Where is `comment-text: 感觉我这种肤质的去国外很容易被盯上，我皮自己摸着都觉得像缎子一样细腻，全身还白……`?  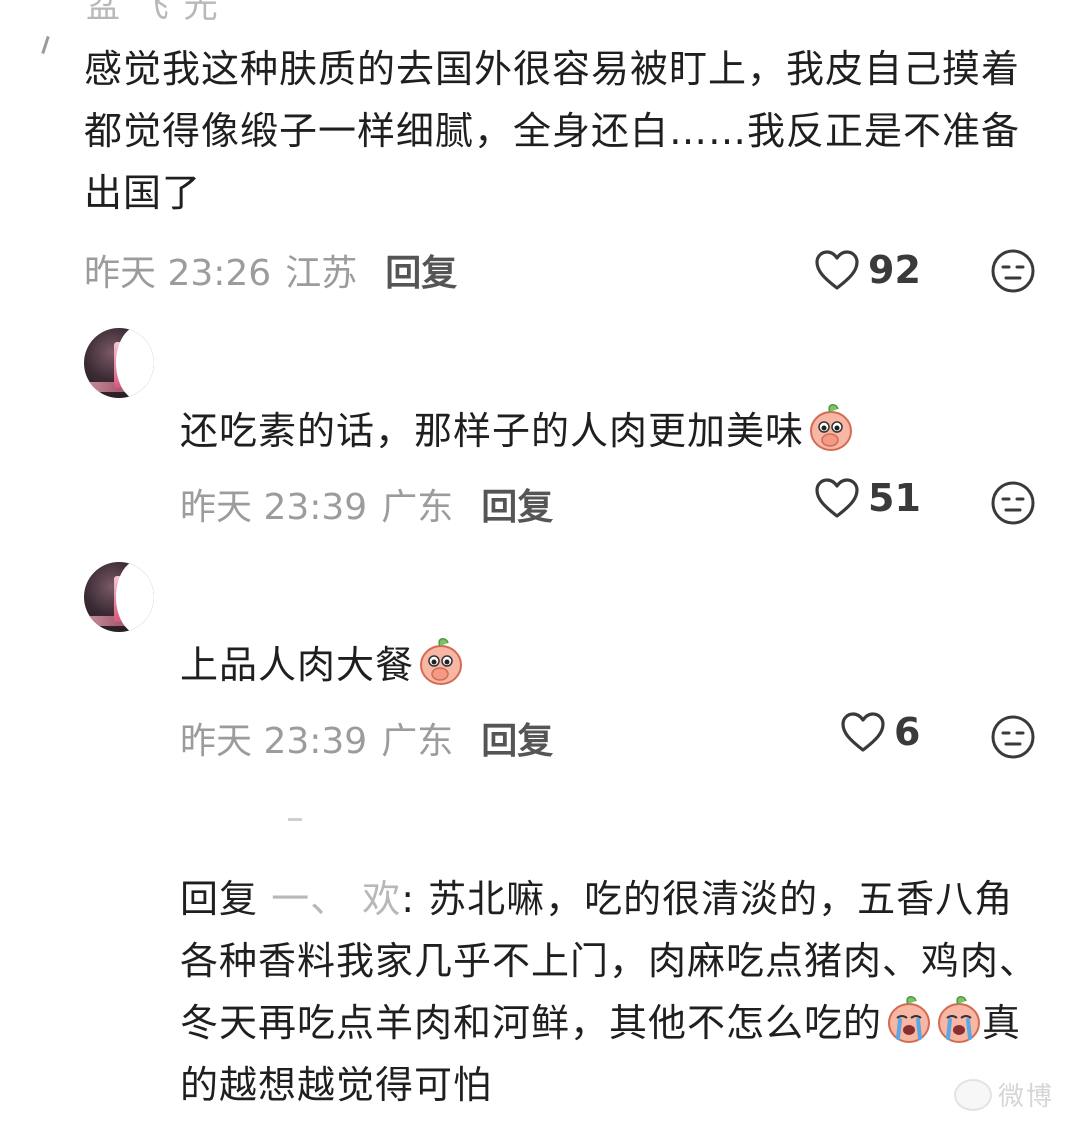 comment-text: 感觉我这种肤质的去国外很容易被盯上，我皮自己摸着都觉得像缎子一样细腻，全身还白…… is located at coordinates (552, 131).